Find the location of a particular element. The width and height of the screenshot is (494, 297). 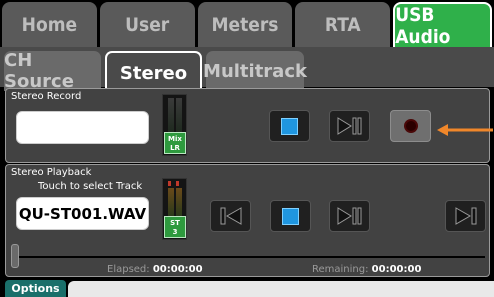

position-slider-track is located at coordinates (250, 257).